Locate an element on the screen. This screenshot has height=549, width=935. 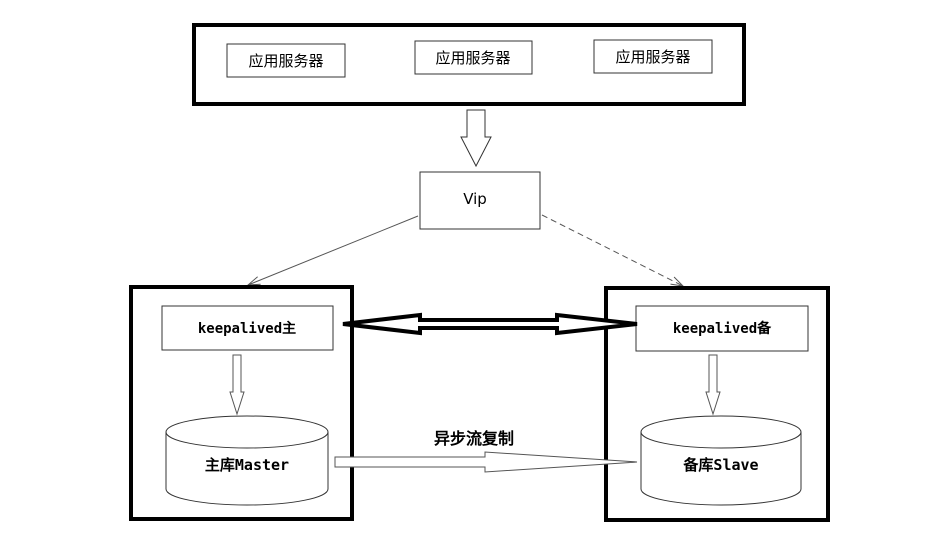
app-server-2-label: 应用服务器 is located at coordinates (472, 58).